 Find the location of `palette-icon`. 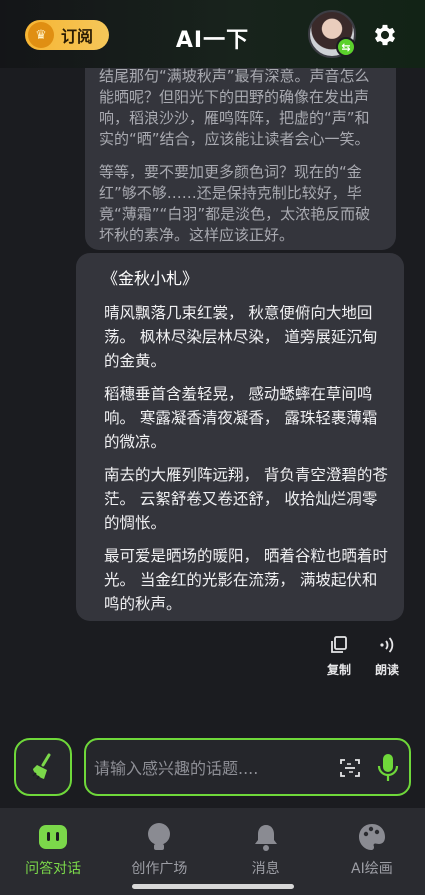

palette-icon is located at coordinates (372, 837).